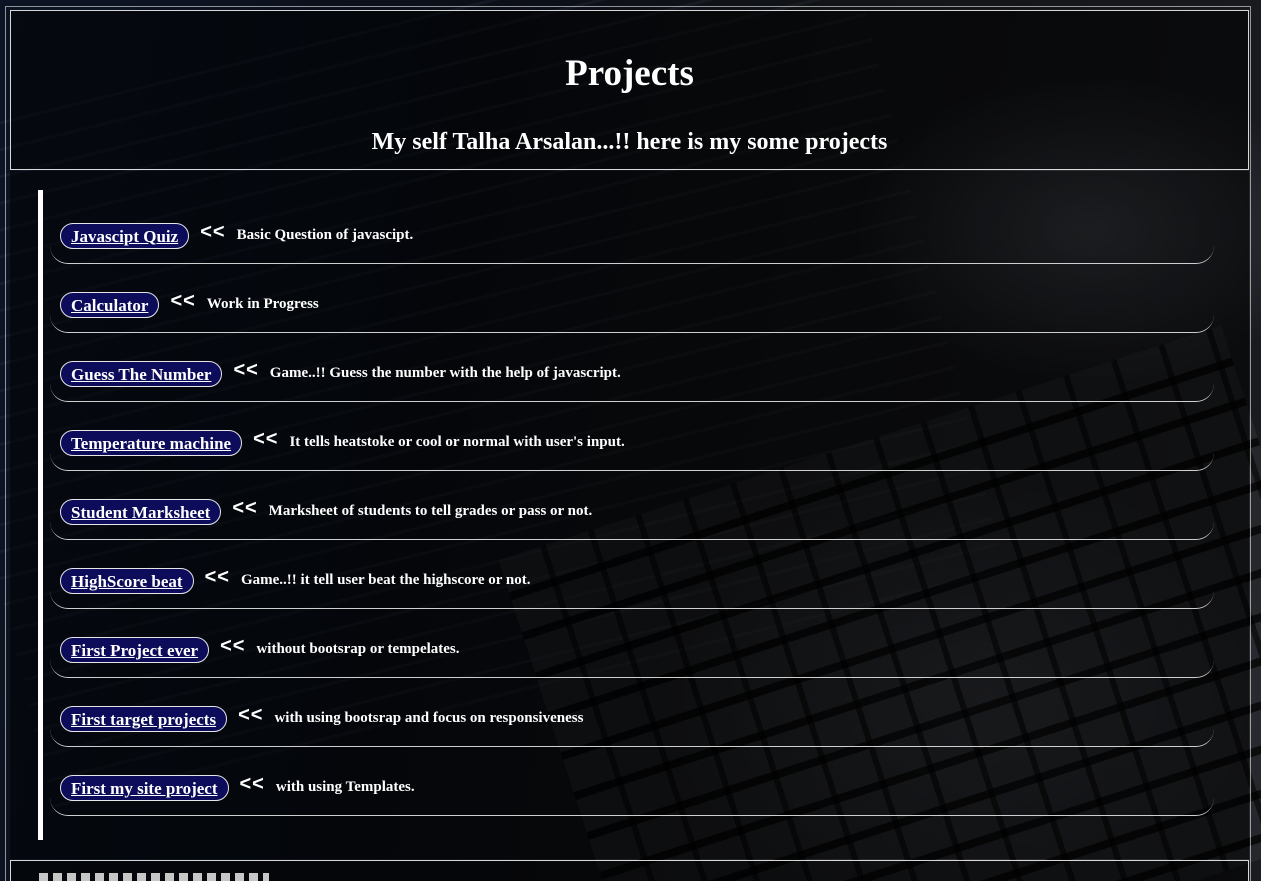 The width and height of the screenshot is (1261, 881). Describe the element at coordinates (358, 649) in the screenshot. I see `project-description: without bootsrap or tempelates.` at that location.